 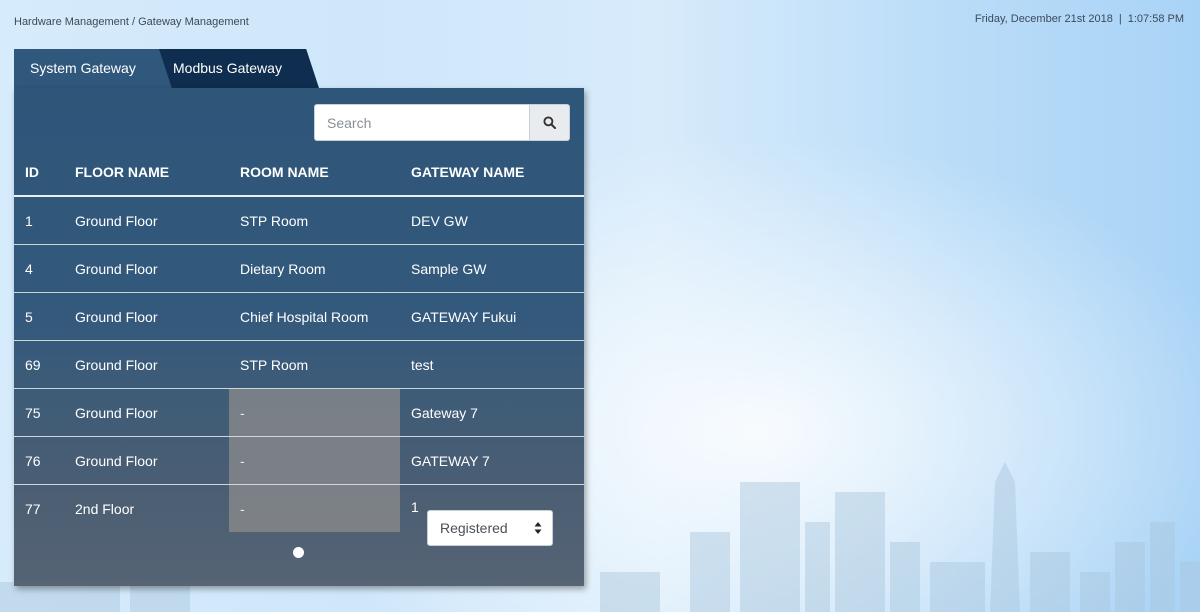 What do you see at coordinates (33, 460) in the screenshot?
I see `cell-id: 76` at bounding box center [33, 460].